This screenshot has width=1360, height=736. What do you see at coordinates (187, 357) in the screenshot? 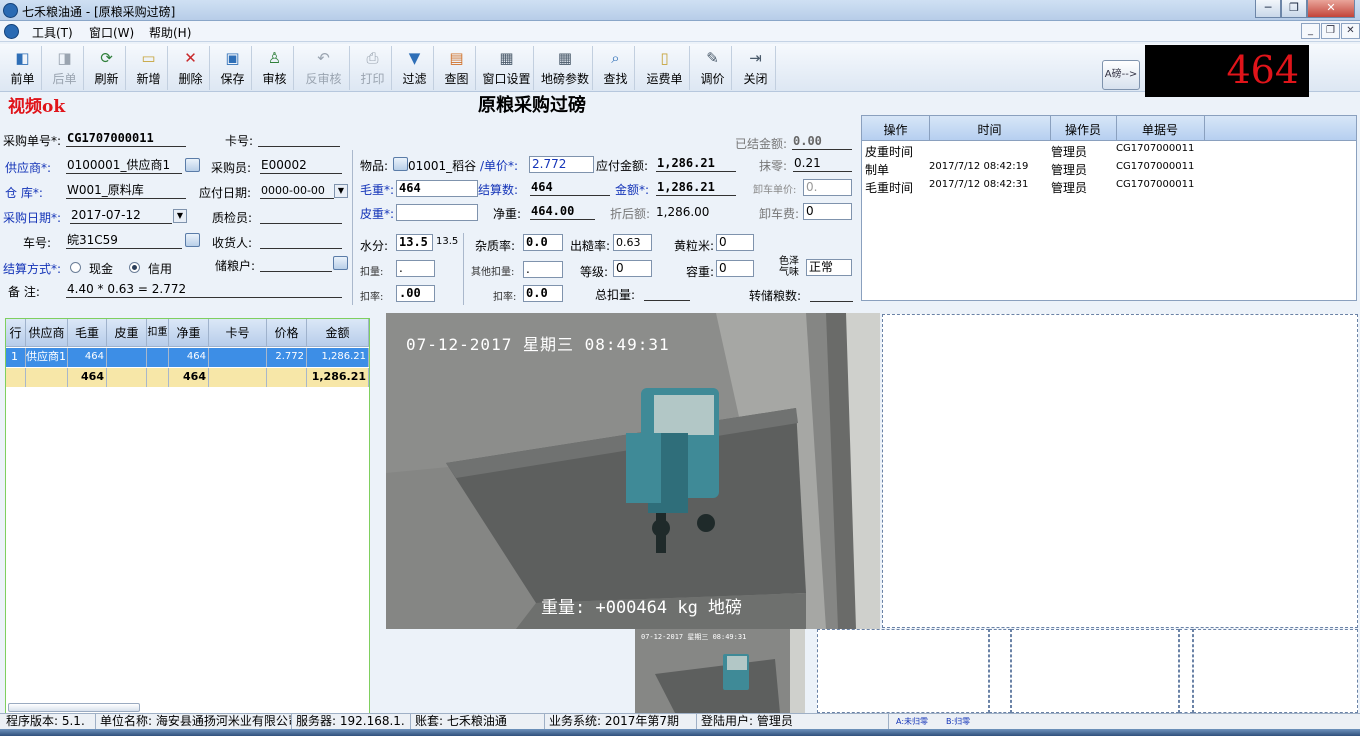
I see `table-row: 1 供应商1 464 464 2.772 1,286.21` at bounding box center [187, 357].